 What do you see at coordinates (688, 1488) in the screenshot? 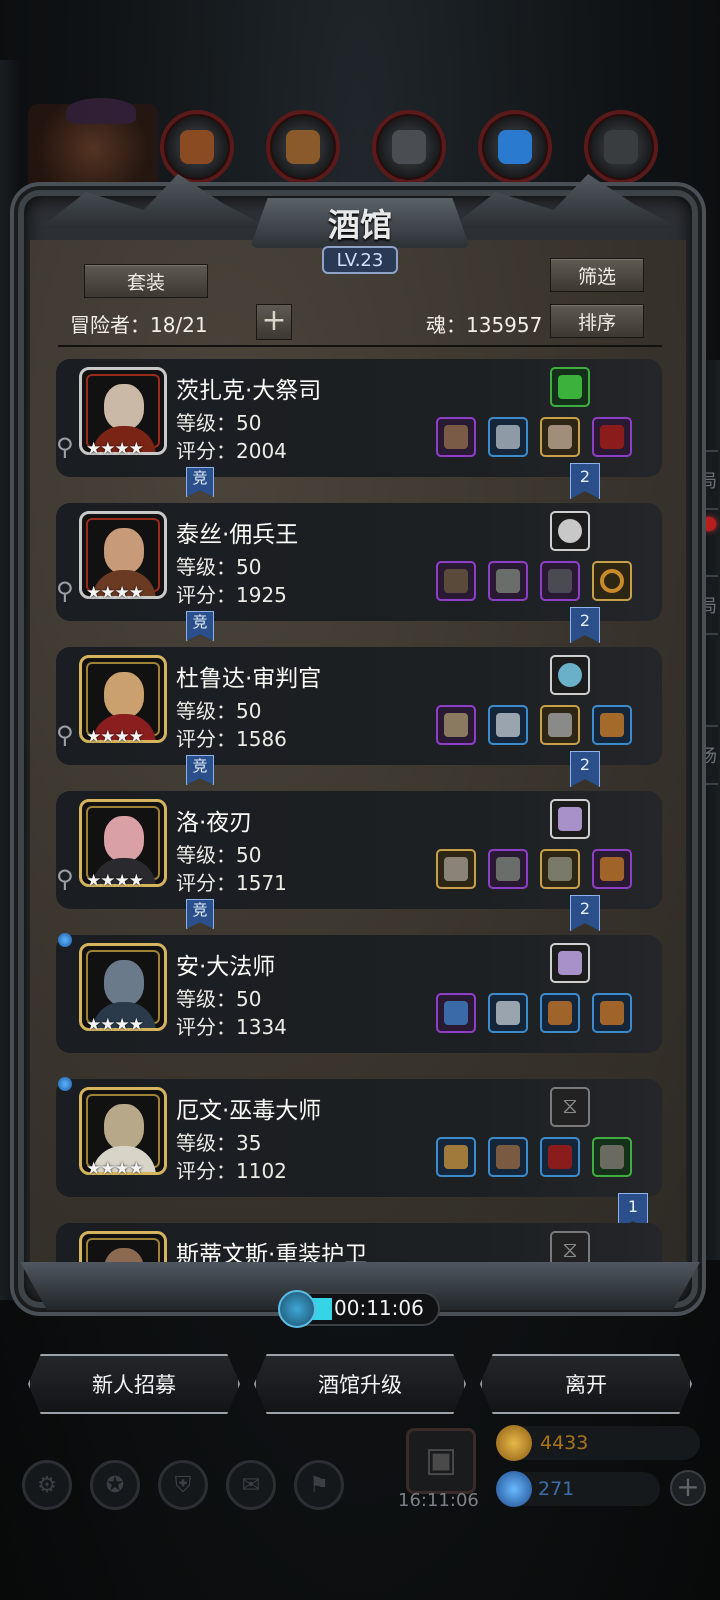
I see `add-currency-button: +` at bounding box center [688, 1488].